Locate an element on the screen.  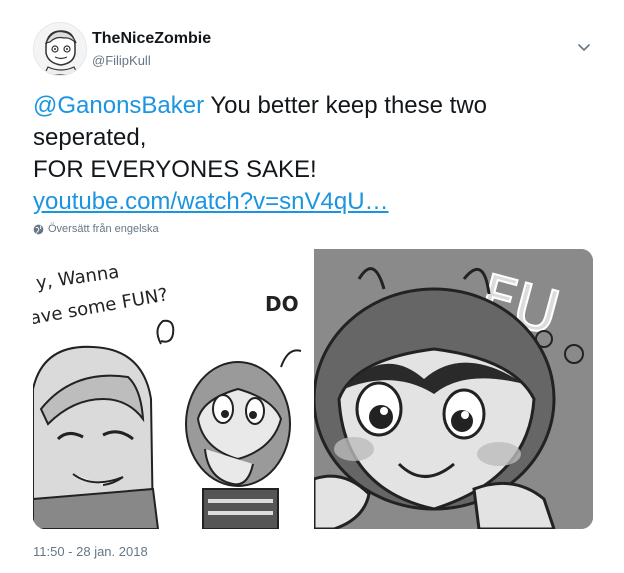
translate-label: Översätt från engelska is located at coordinates (103, 229).